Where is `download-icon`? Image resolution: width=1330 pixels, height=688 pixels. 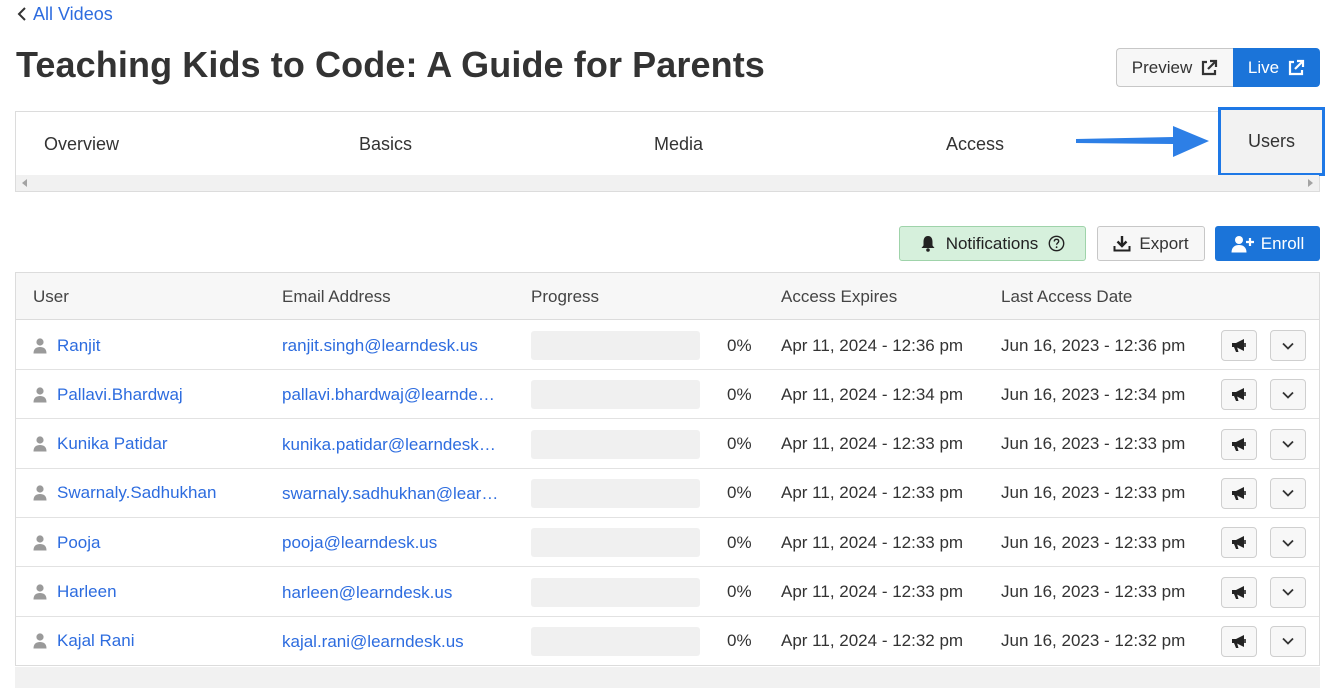
download-icon is located at coordinates (1122, 244).